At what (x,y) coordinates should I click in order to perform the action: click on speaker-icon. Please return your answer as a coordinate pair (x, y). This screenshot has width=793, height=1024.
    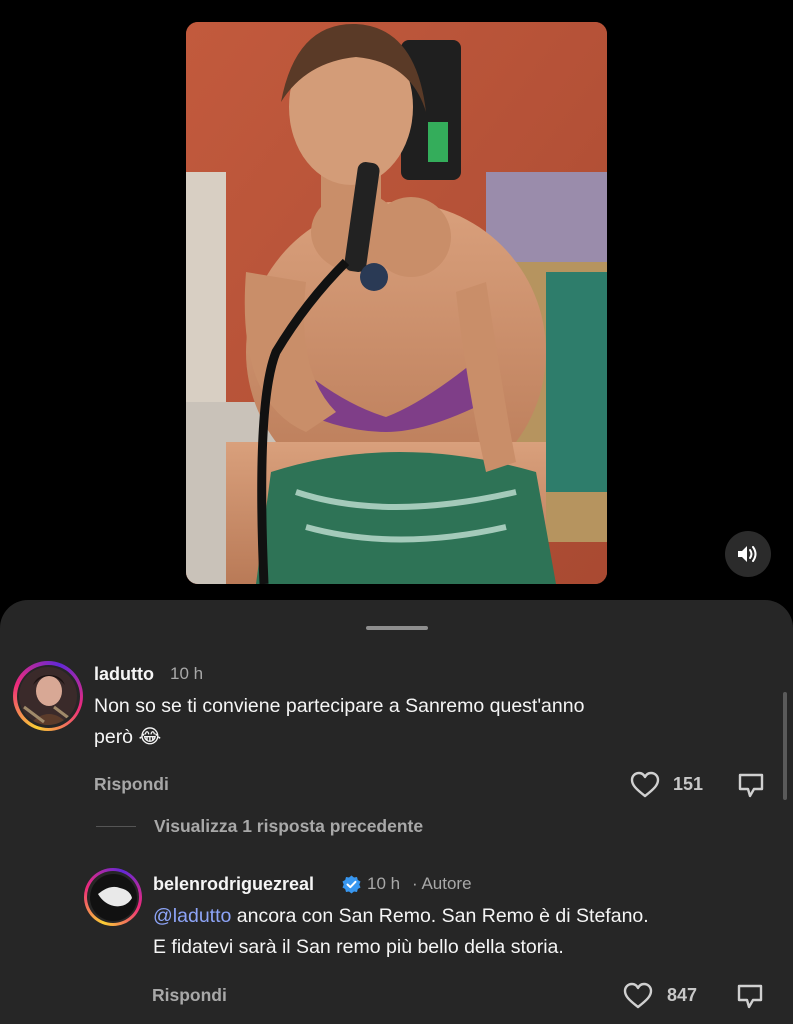
    Looking at the image, I should click on (747, 554).